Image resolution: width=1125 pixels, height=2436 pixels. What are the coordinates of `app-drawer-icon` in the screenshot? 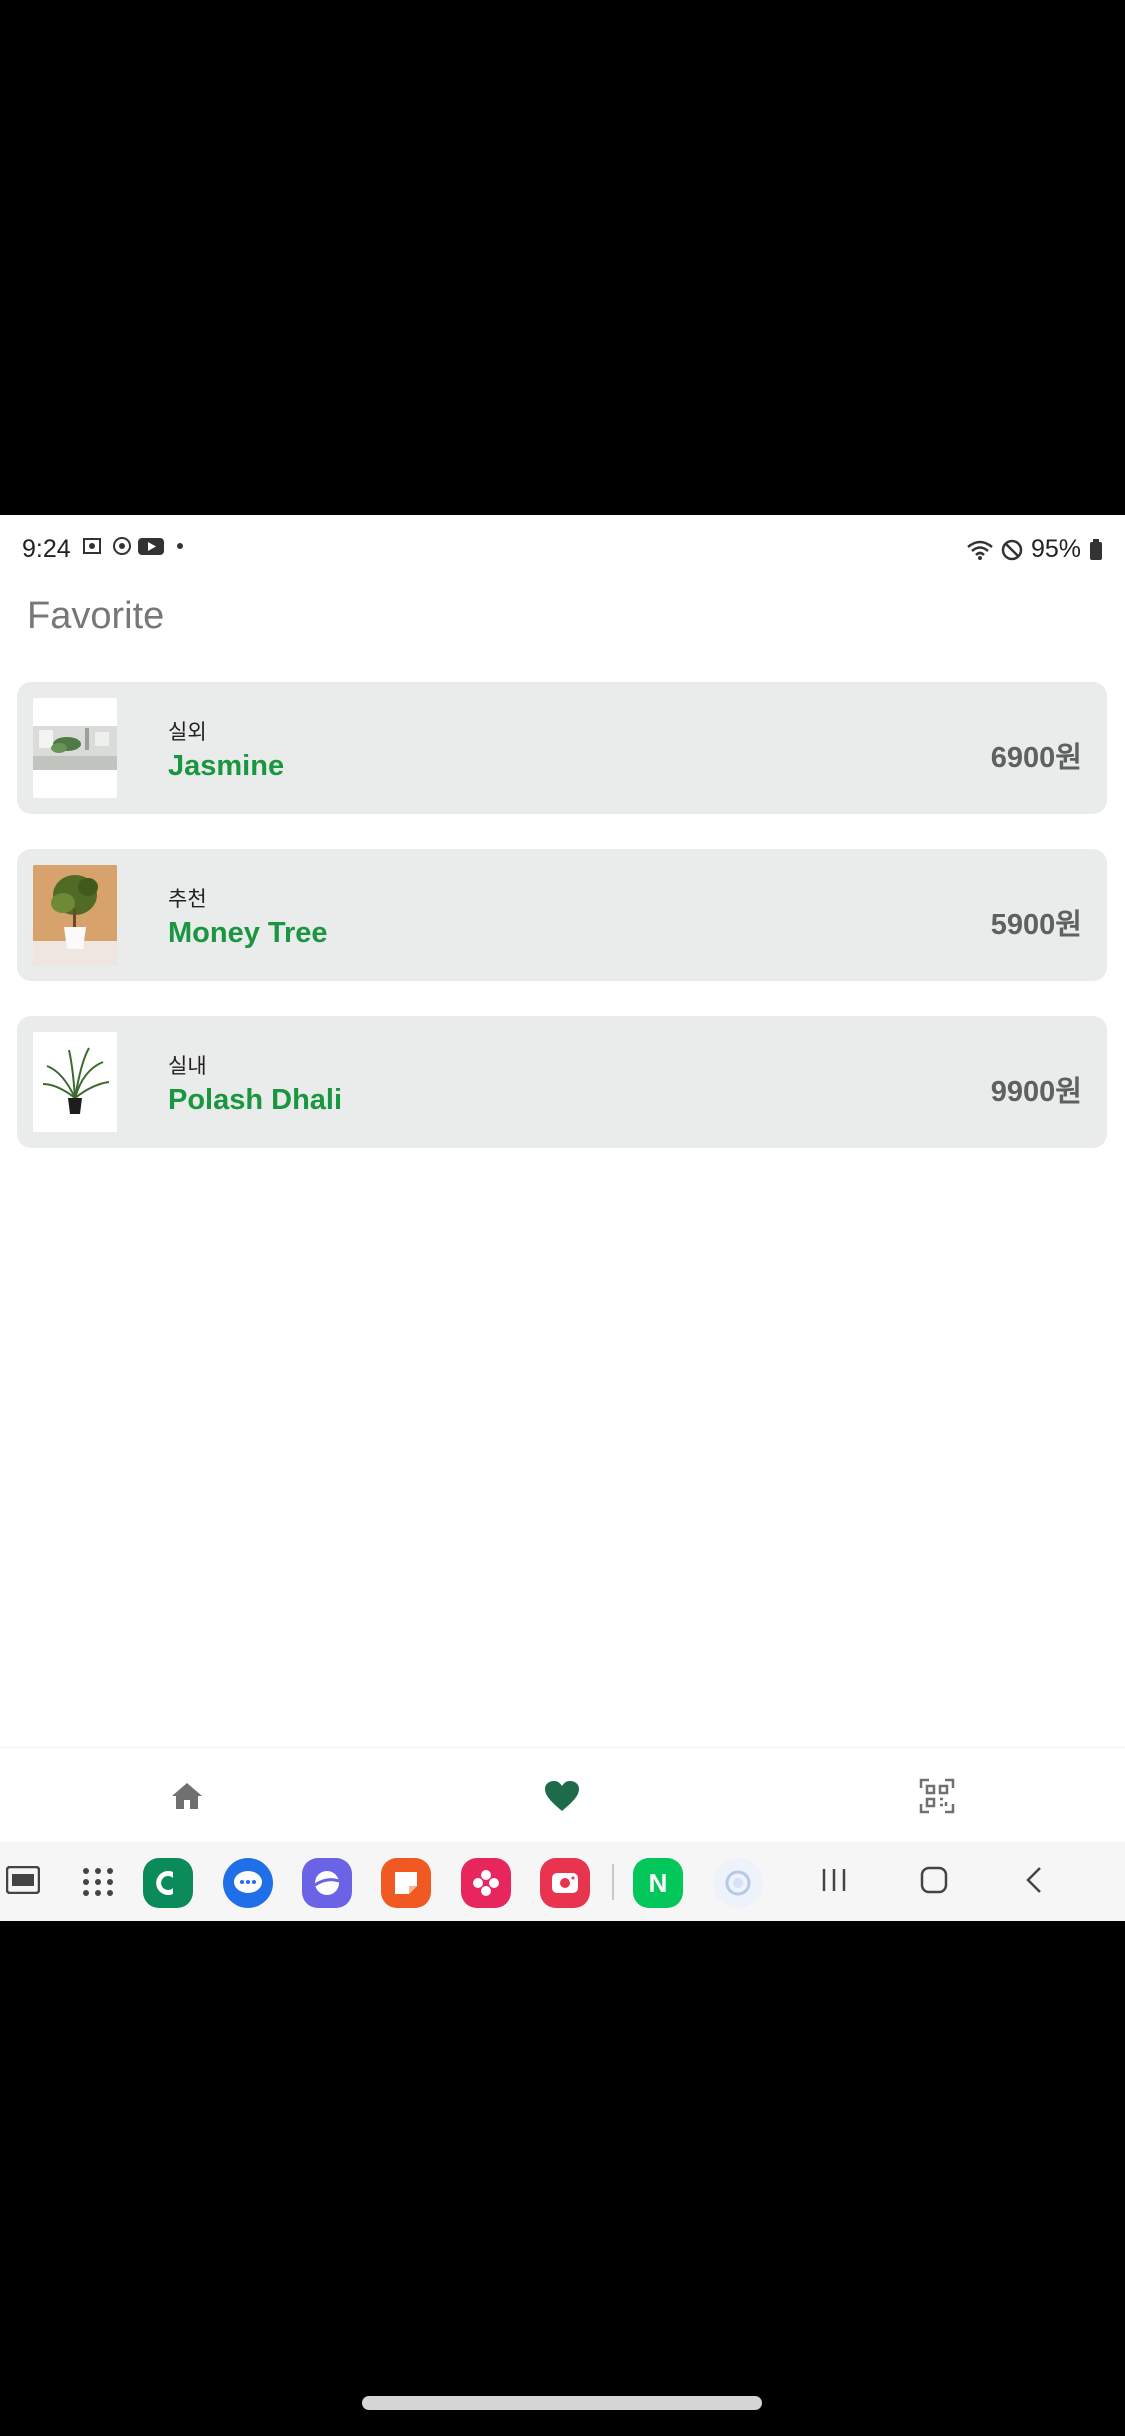 It's located at (98, 1884).